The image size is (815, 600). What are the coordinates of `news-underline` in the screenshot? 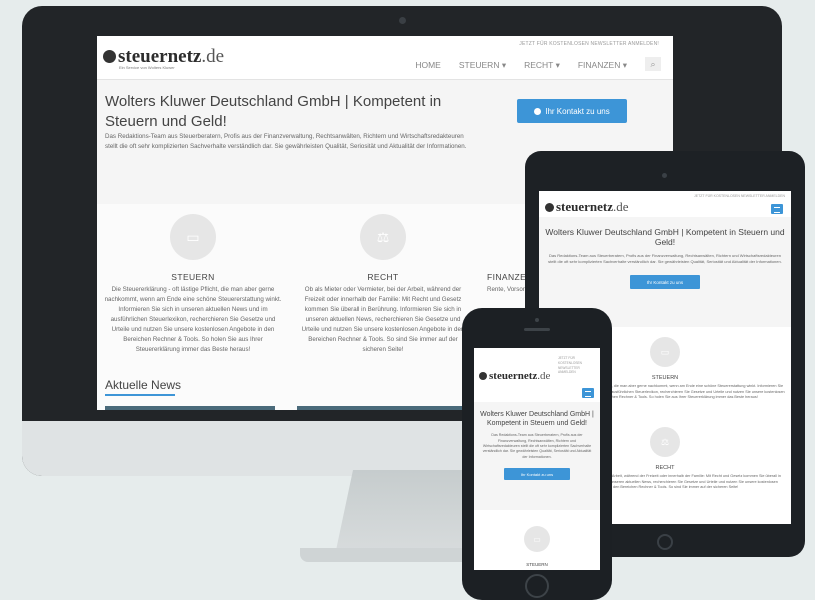 It's located at (140, 395).